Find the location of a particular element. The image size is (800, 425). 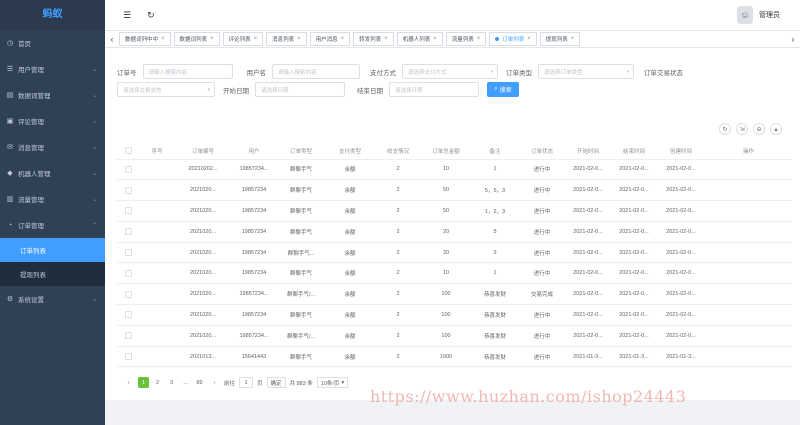

export-icon: ⇲ is located at coordinates (742, 129).